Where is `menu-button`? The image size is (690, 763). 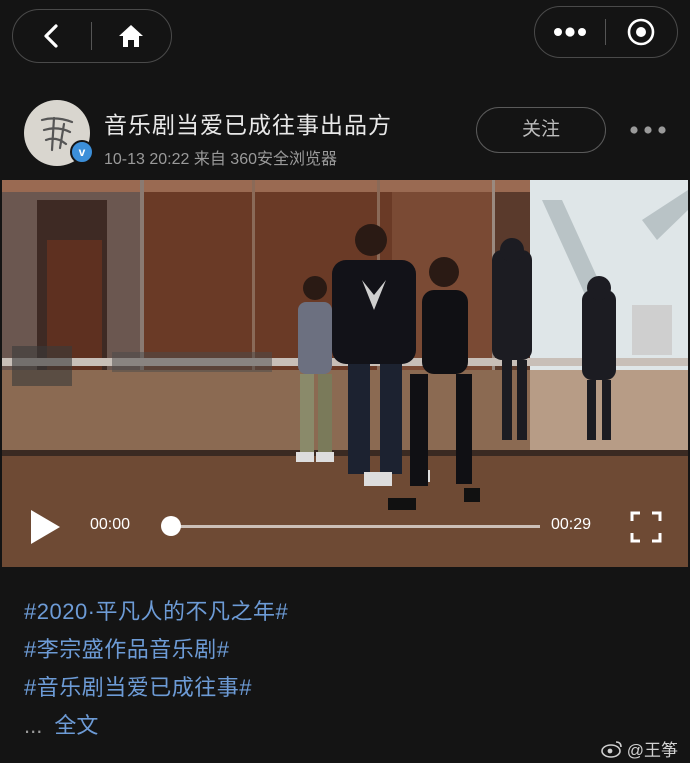 menu-button is located at coordinates (570, 32).